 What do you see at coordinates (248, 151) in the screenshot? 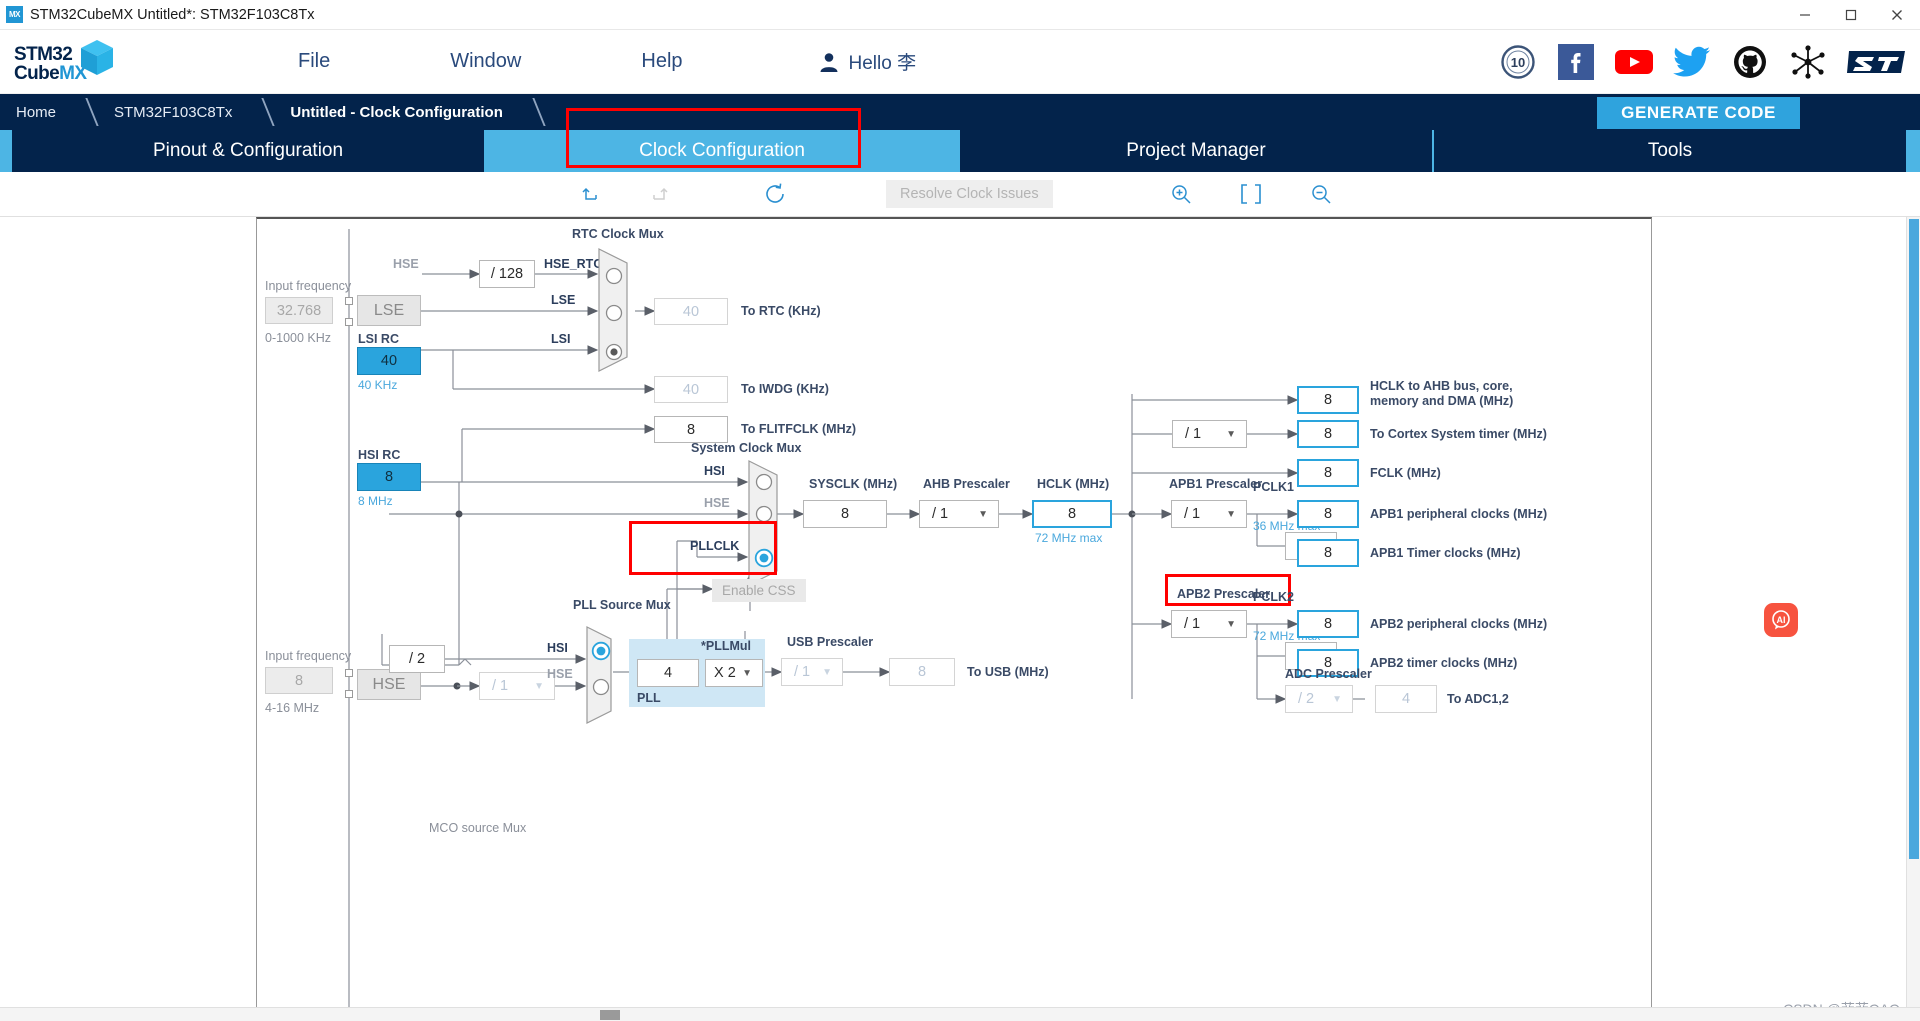
I see `tab-pinout-configuration: Pinout & Configuration` at bounding box center [248, 151].